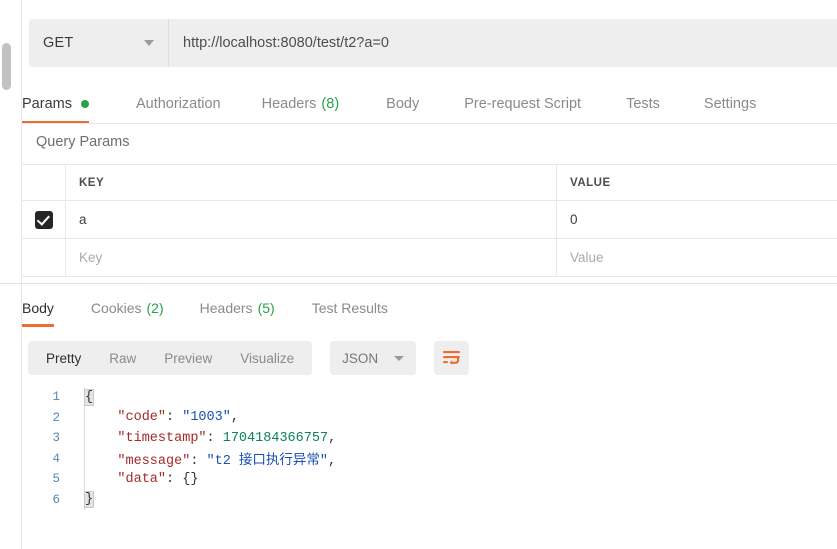  What do you see at coordinates (360, 358) in the screenshot?
I see `response-language-label: JSON` at bounding box center [360, 358].